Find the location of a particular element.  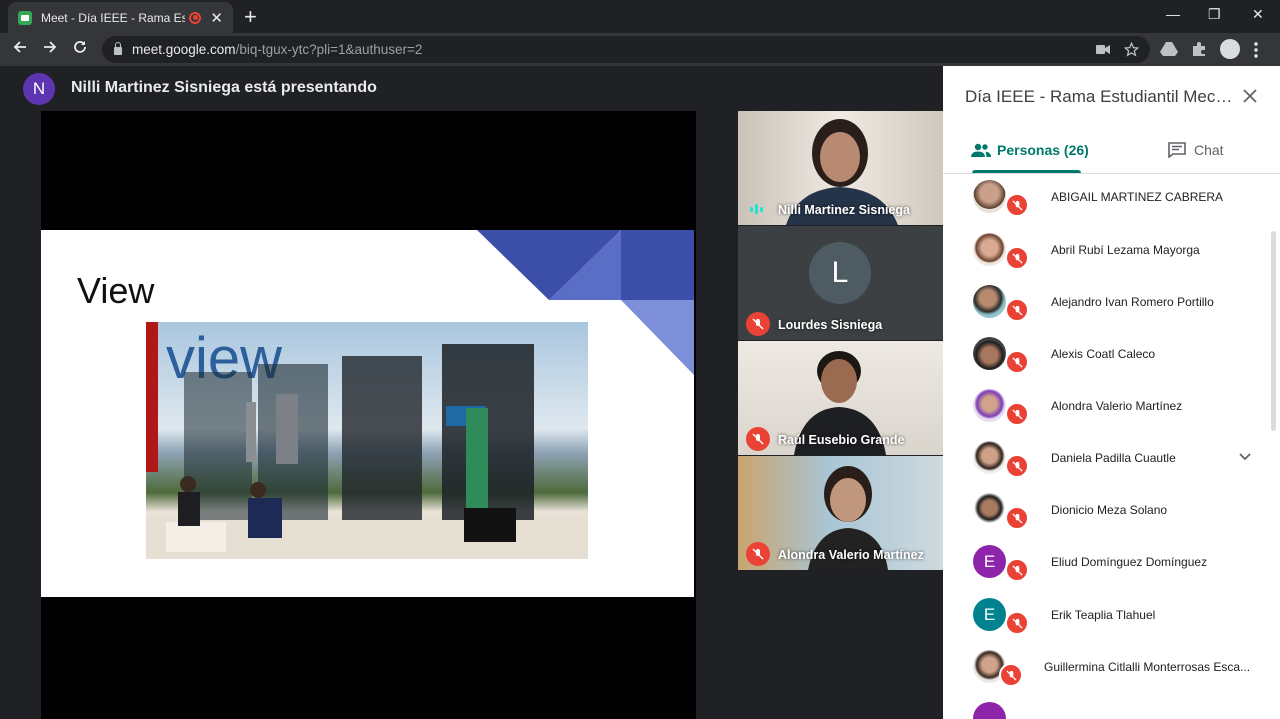

minimize-button: — is located at coordinates (1173, 14).